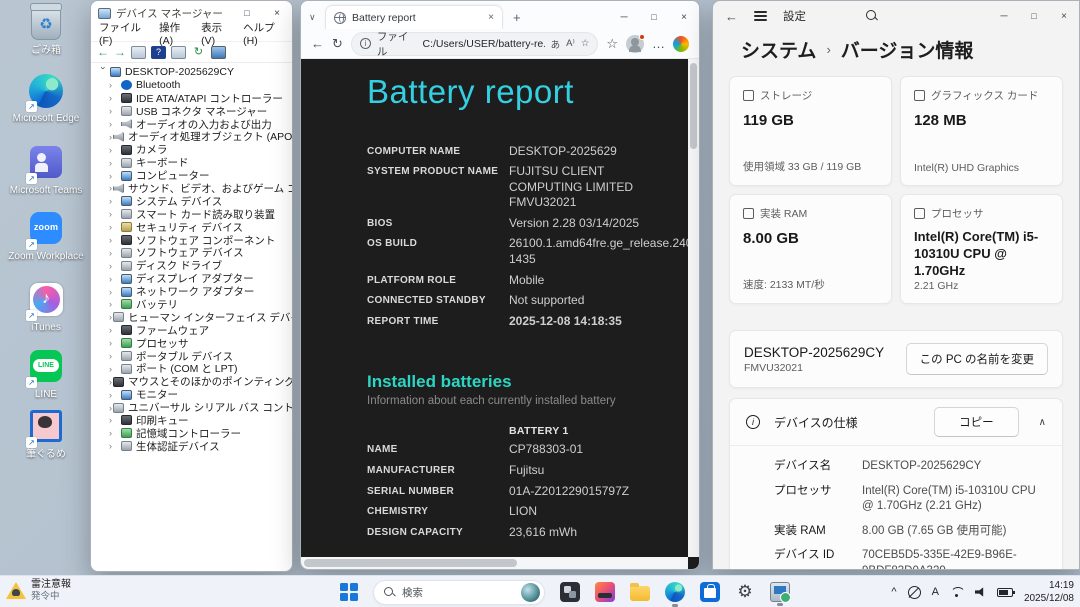 This screenshot has height=607, width=1080. Describe the element at coordinates (957, 592) in the screenshot. I see `wifi-icon` at that location.